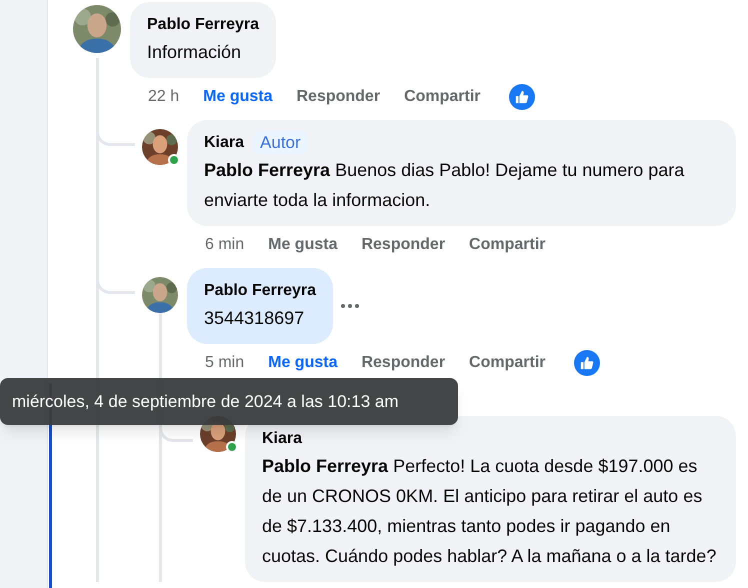  I want to click on comment-time: 5 min, so click(224, 363).